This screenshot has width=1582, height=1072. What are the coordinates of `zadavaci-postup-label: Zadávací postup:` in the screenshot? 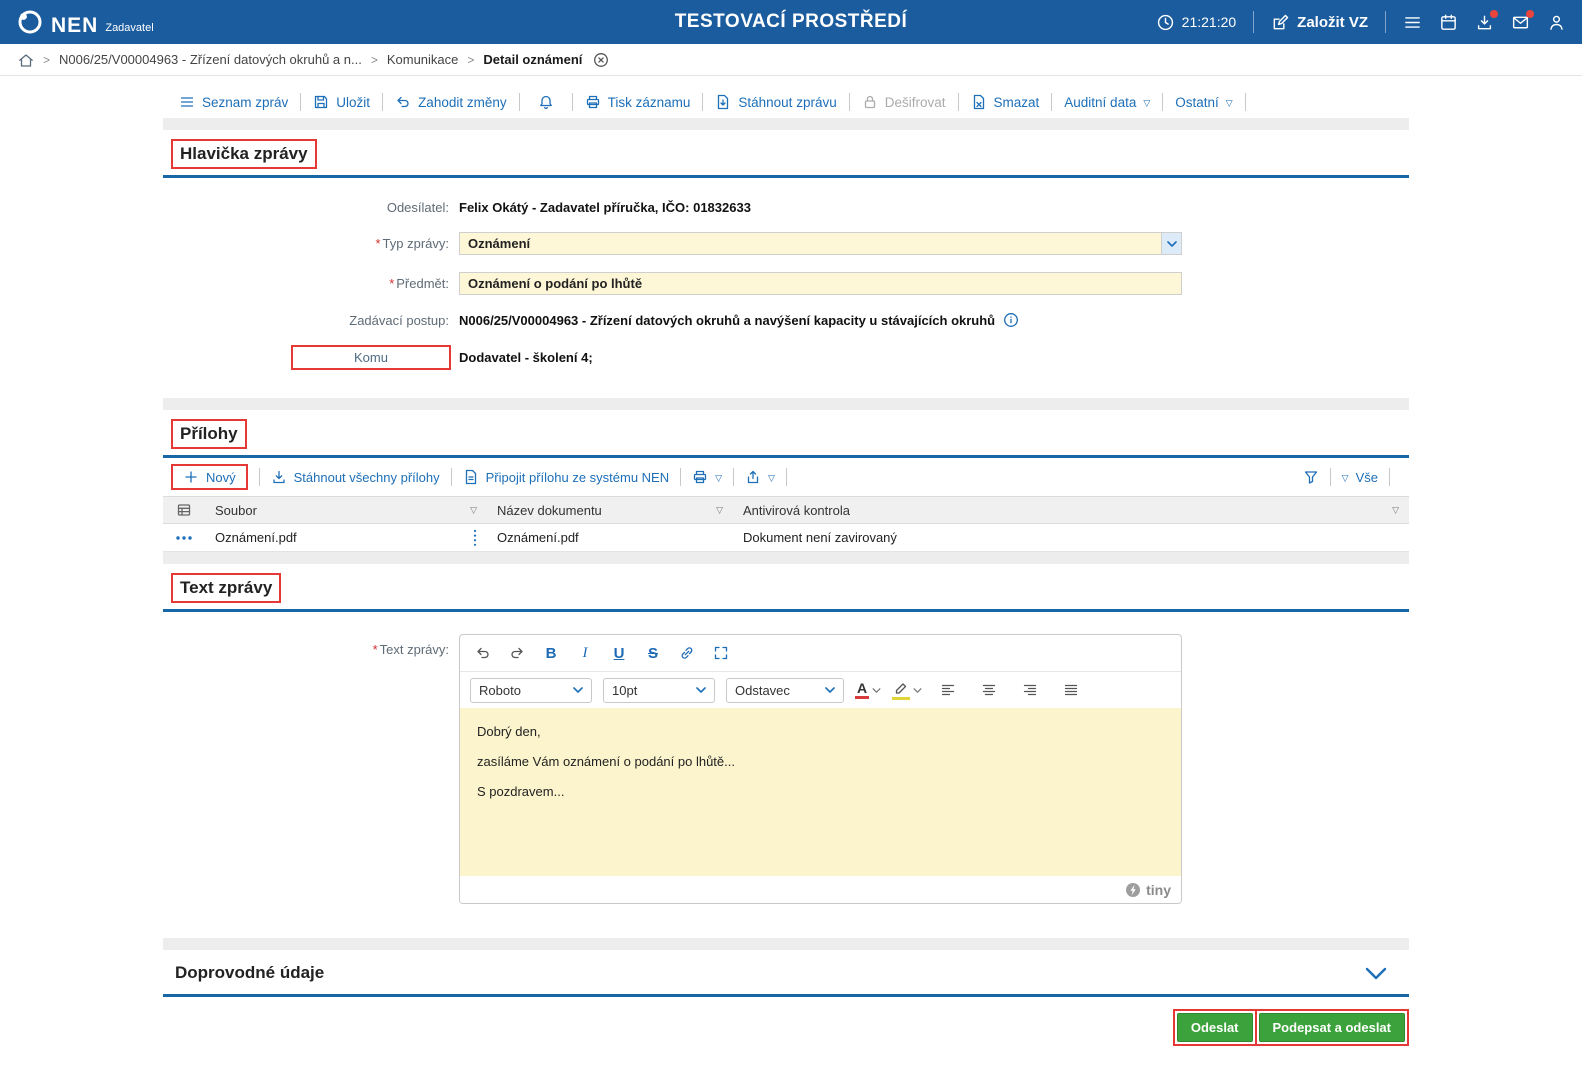 It's located at (399, 320).